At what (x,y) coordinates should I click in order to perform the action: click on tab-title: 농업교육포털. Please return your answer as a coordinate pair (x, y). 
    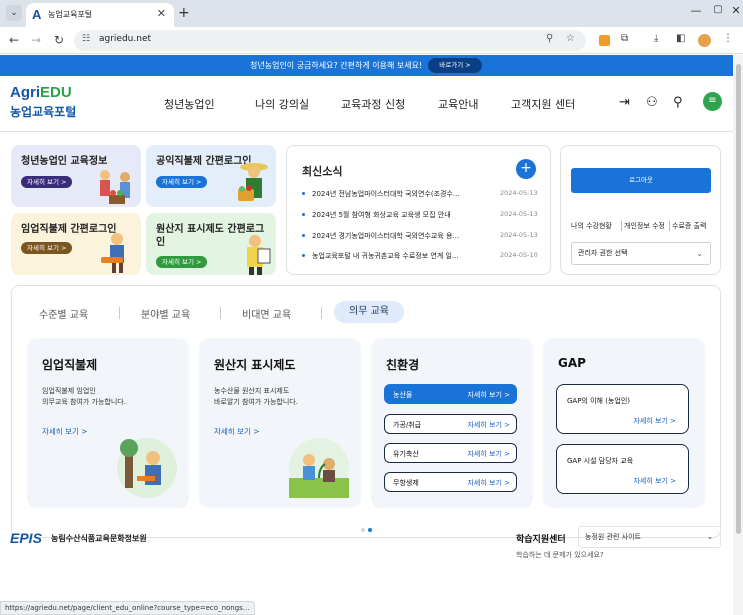
    Looking at the image, I should click on (70, 14).